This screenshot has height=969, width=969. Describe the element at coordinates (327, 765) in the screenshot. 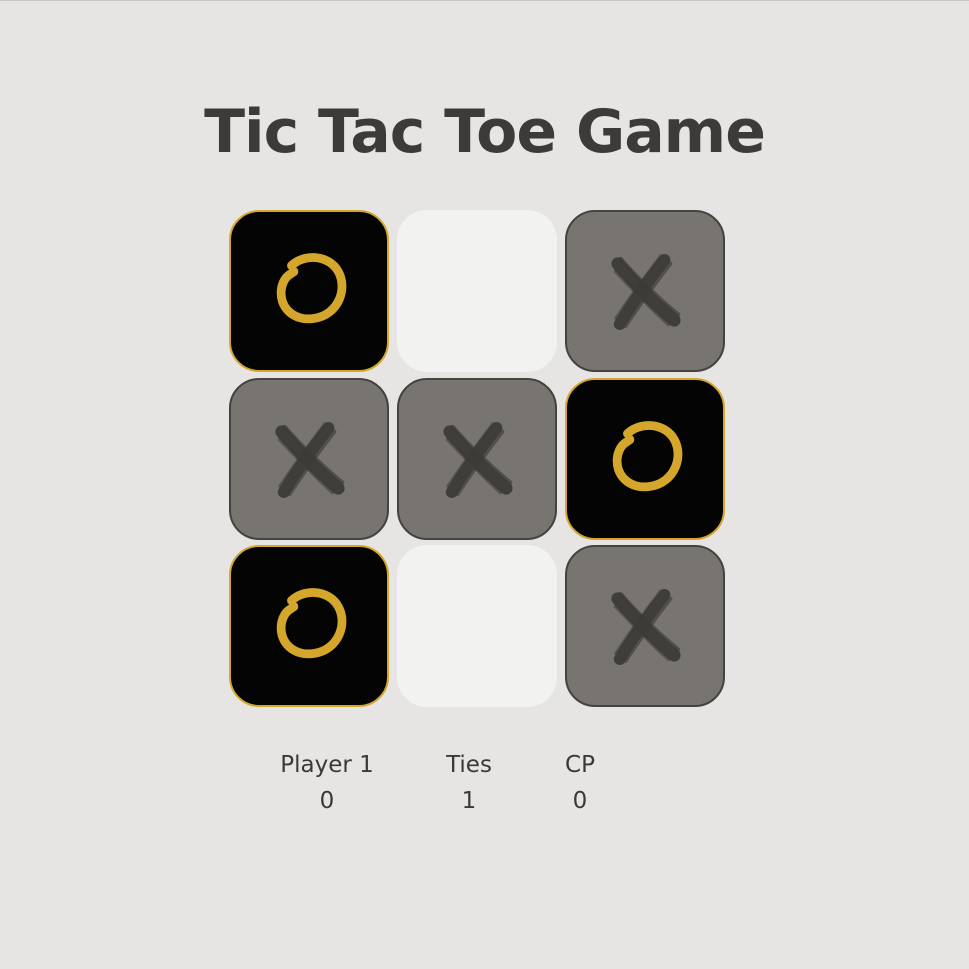

I see `score-player1-label: Player 1` at that location.